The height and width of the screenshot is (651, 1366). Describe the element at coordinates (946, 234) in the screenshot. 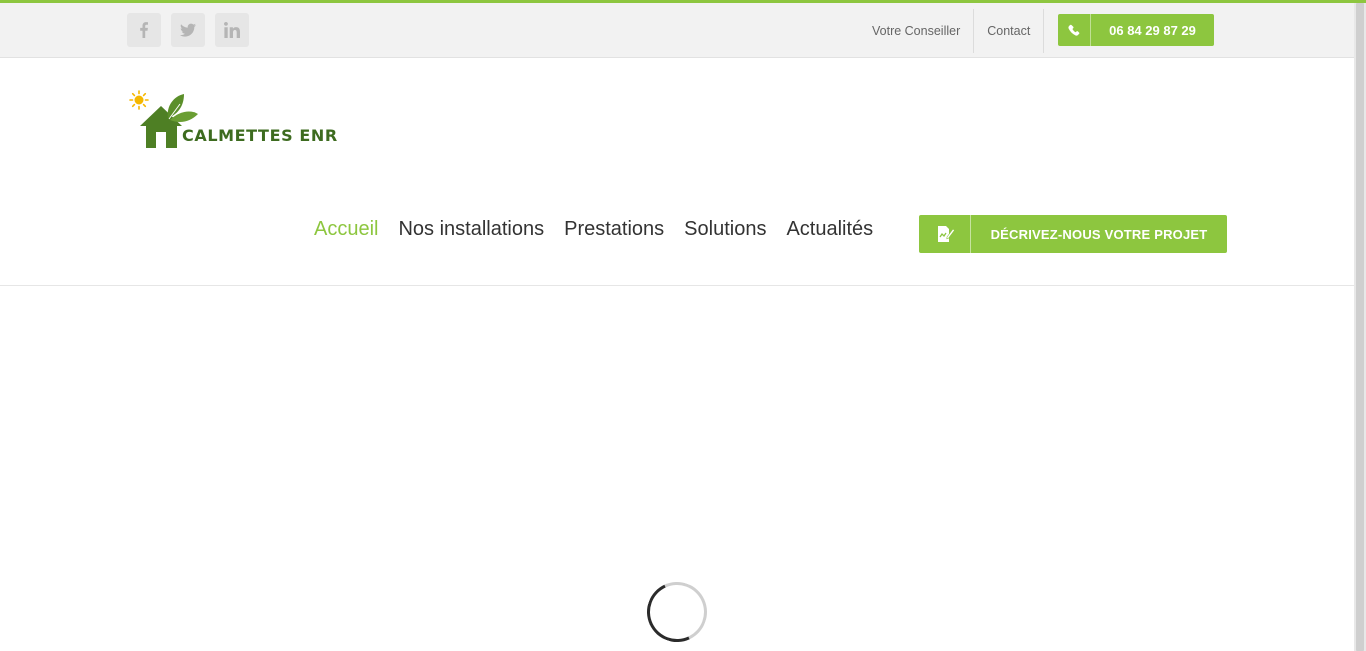

I see `document-edit-icon` at that location.